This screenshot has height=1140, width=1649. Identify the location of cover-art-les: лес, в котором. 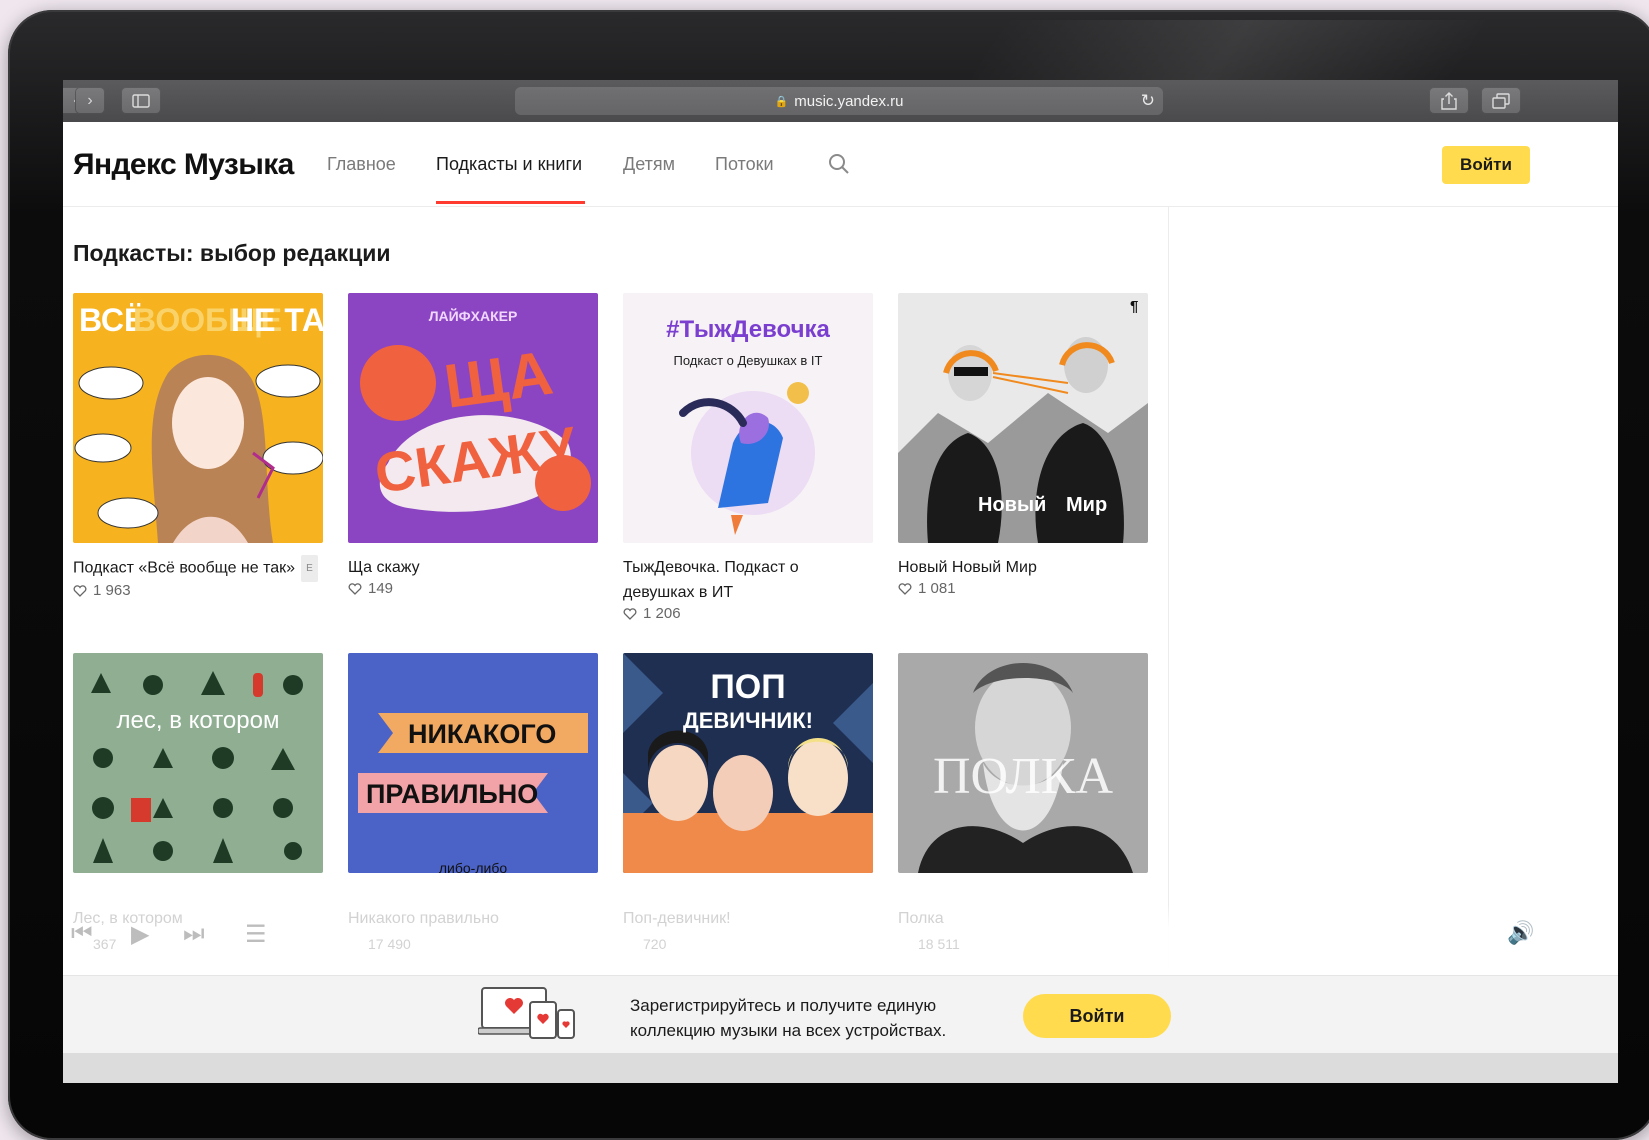
(198, 763).